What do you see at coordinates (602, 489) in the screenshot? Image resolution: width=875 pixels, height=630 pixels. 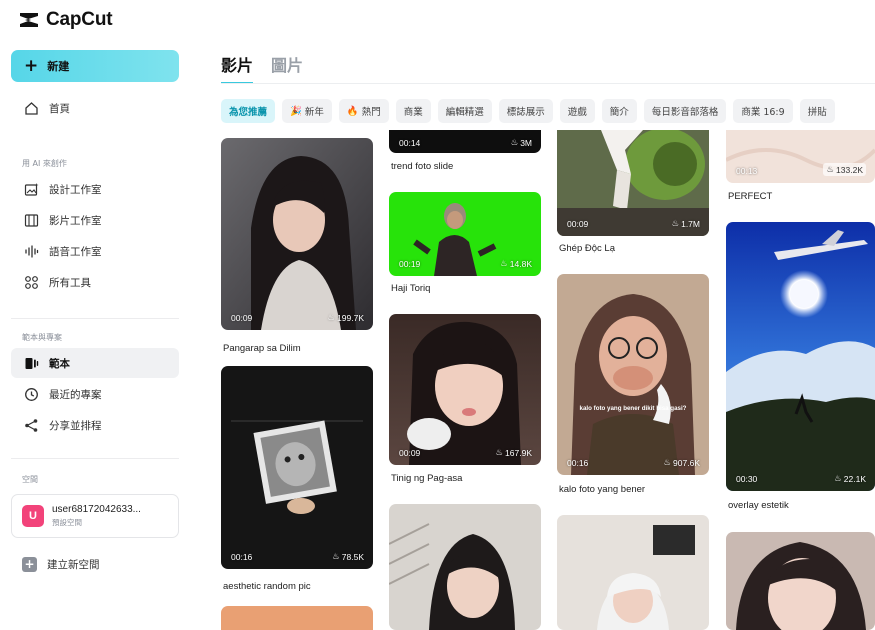 I see `template-caption: kalo foto yang bener` at bounding box center [602, 489].